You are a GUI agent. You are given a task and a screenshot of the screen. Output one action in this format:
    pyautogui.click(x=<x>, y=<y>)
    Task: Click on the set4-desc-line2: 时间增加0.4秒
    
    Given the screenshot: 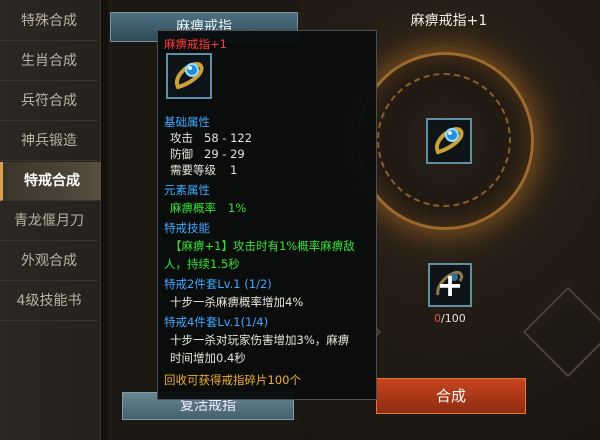 What is the action you would take?
    pyautogui.click(x=208, y=358)
    